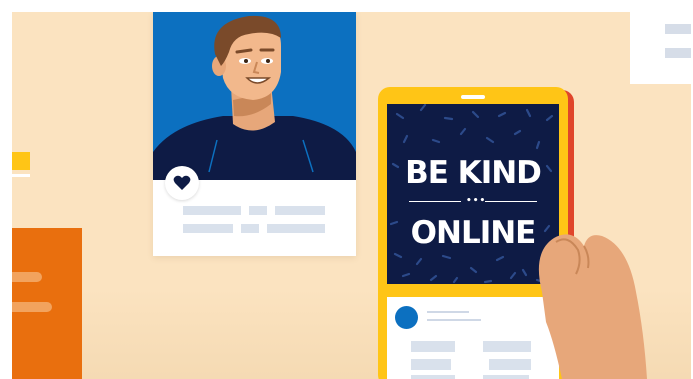  What do you see at coordinates (454, 320) in the screenshot?
I see `post-meta-line` at bounding box center [454, 320].